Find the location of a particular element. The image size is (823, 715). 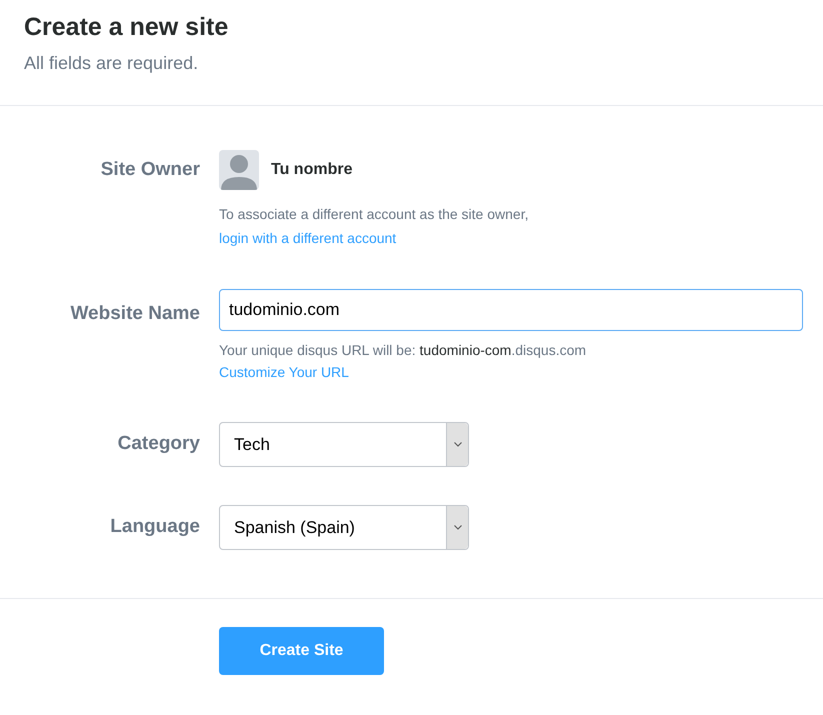

dropdown-select: Spanish (Spain) is located at coordinates (344, 527).